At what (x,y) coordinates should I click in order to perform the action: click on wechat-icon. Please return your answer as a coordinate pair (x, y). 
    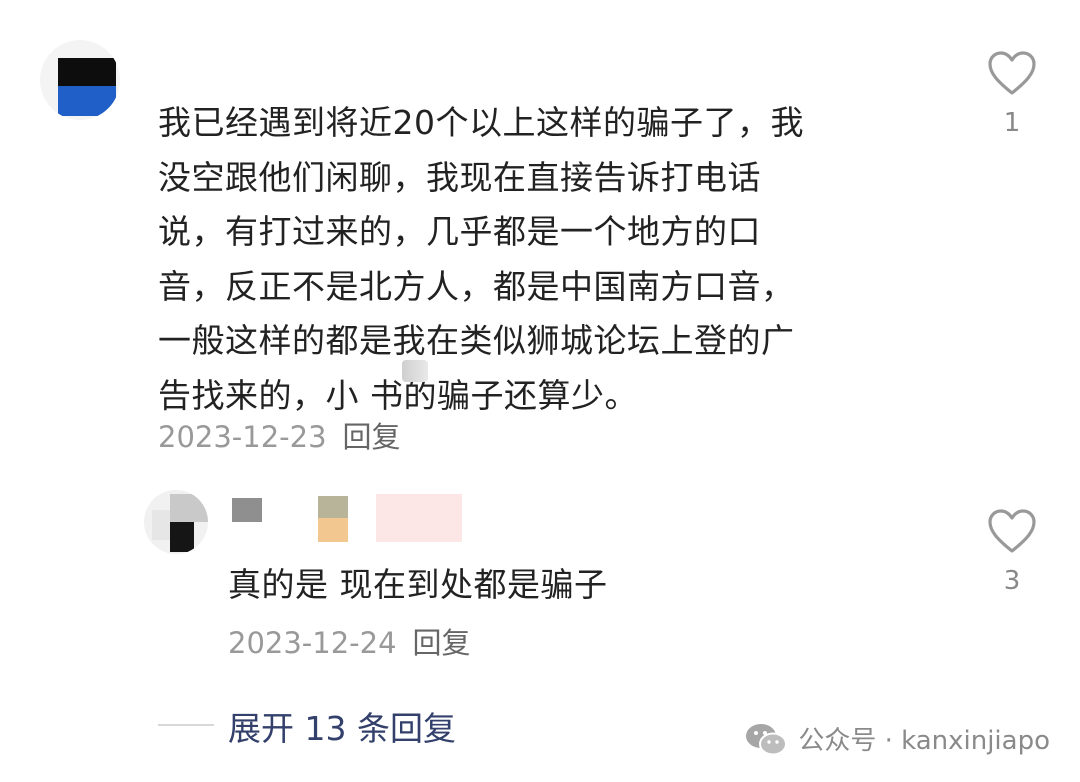
    Looking at the image, I should click on (767, 739).